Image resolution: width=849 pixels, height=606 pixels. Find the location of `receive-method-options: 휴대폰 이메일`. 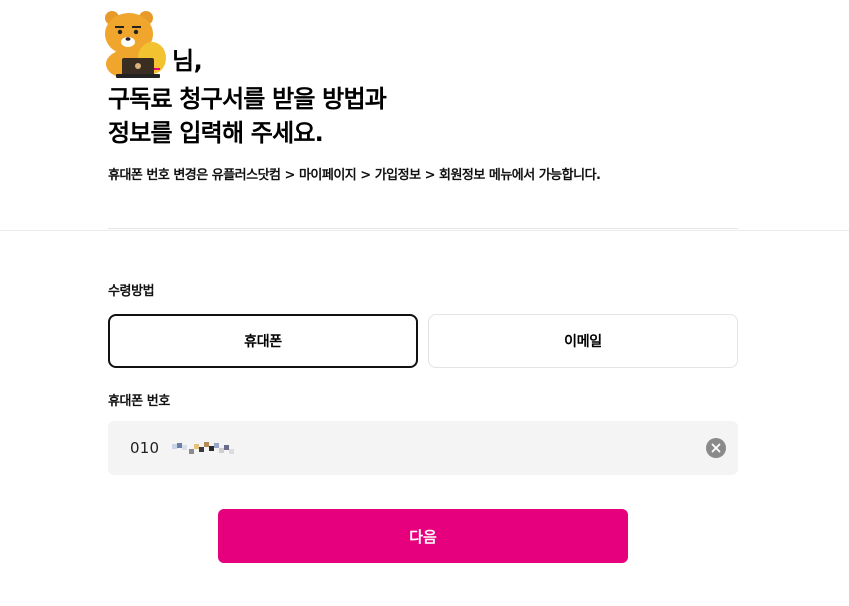

receive-method-options: 휴대폰 이메일 is located at coordinates (423, 341).